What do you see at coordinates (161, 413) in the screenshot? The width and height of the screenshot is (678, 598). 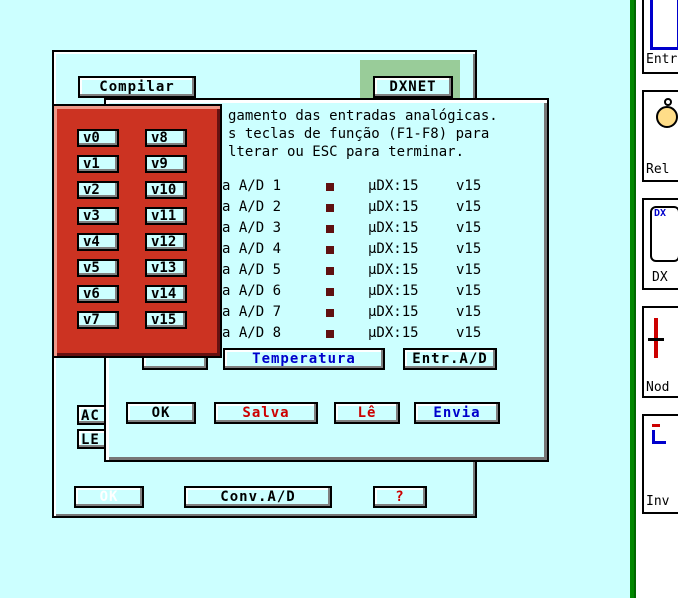 I see `analog-ok-button: OK` at bounding box center [161, 413].